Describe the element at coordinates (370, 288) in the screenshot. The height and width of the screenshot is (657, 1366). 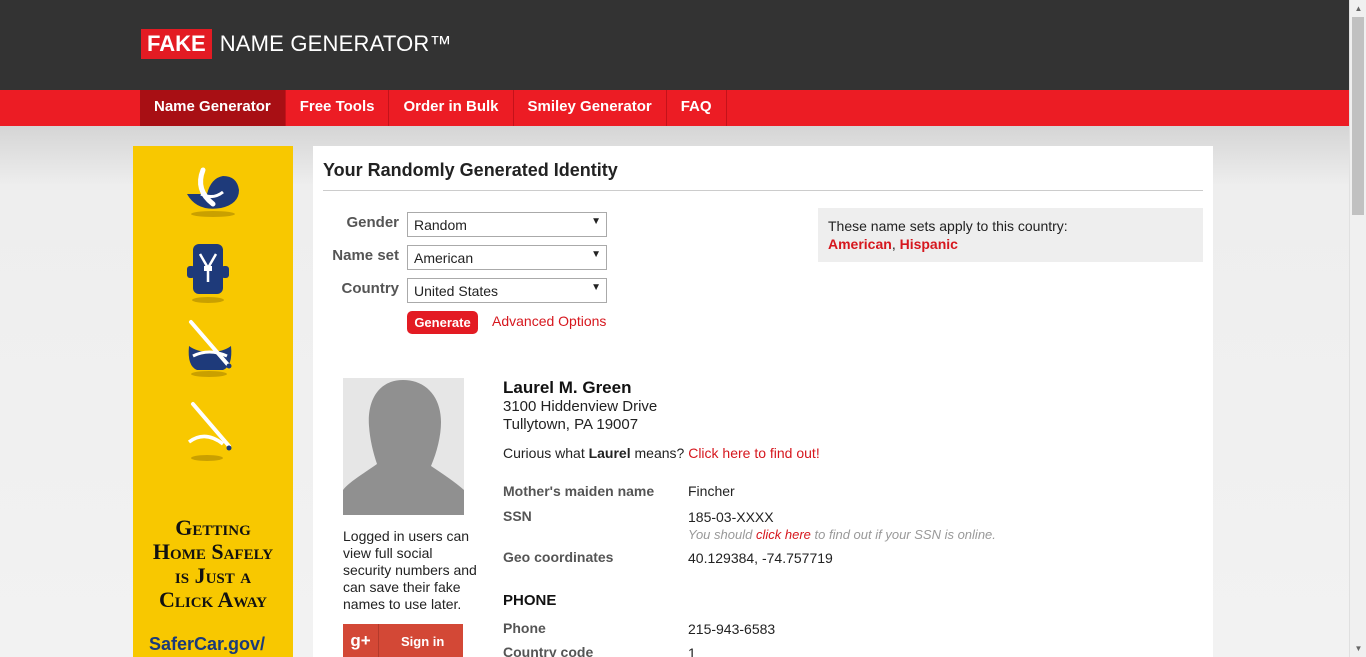
I see `country-label: Country` at that location.